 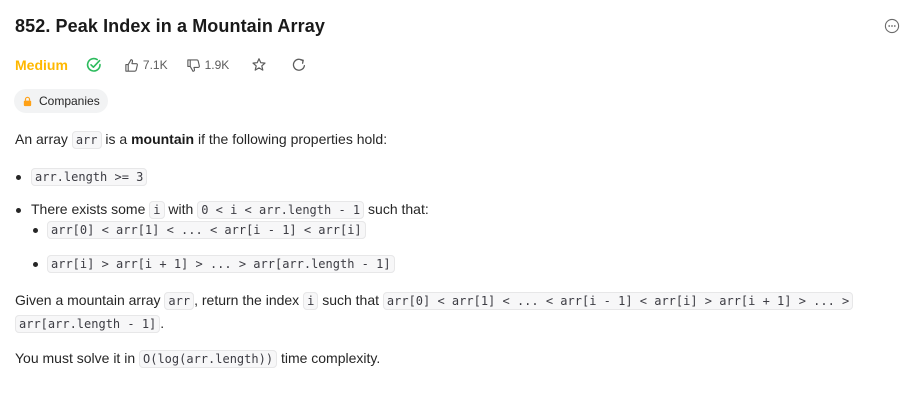 What do you see at coordinates (41, 139) in the screenshot?
I see `text: An array` at bounding box center [41, 139].